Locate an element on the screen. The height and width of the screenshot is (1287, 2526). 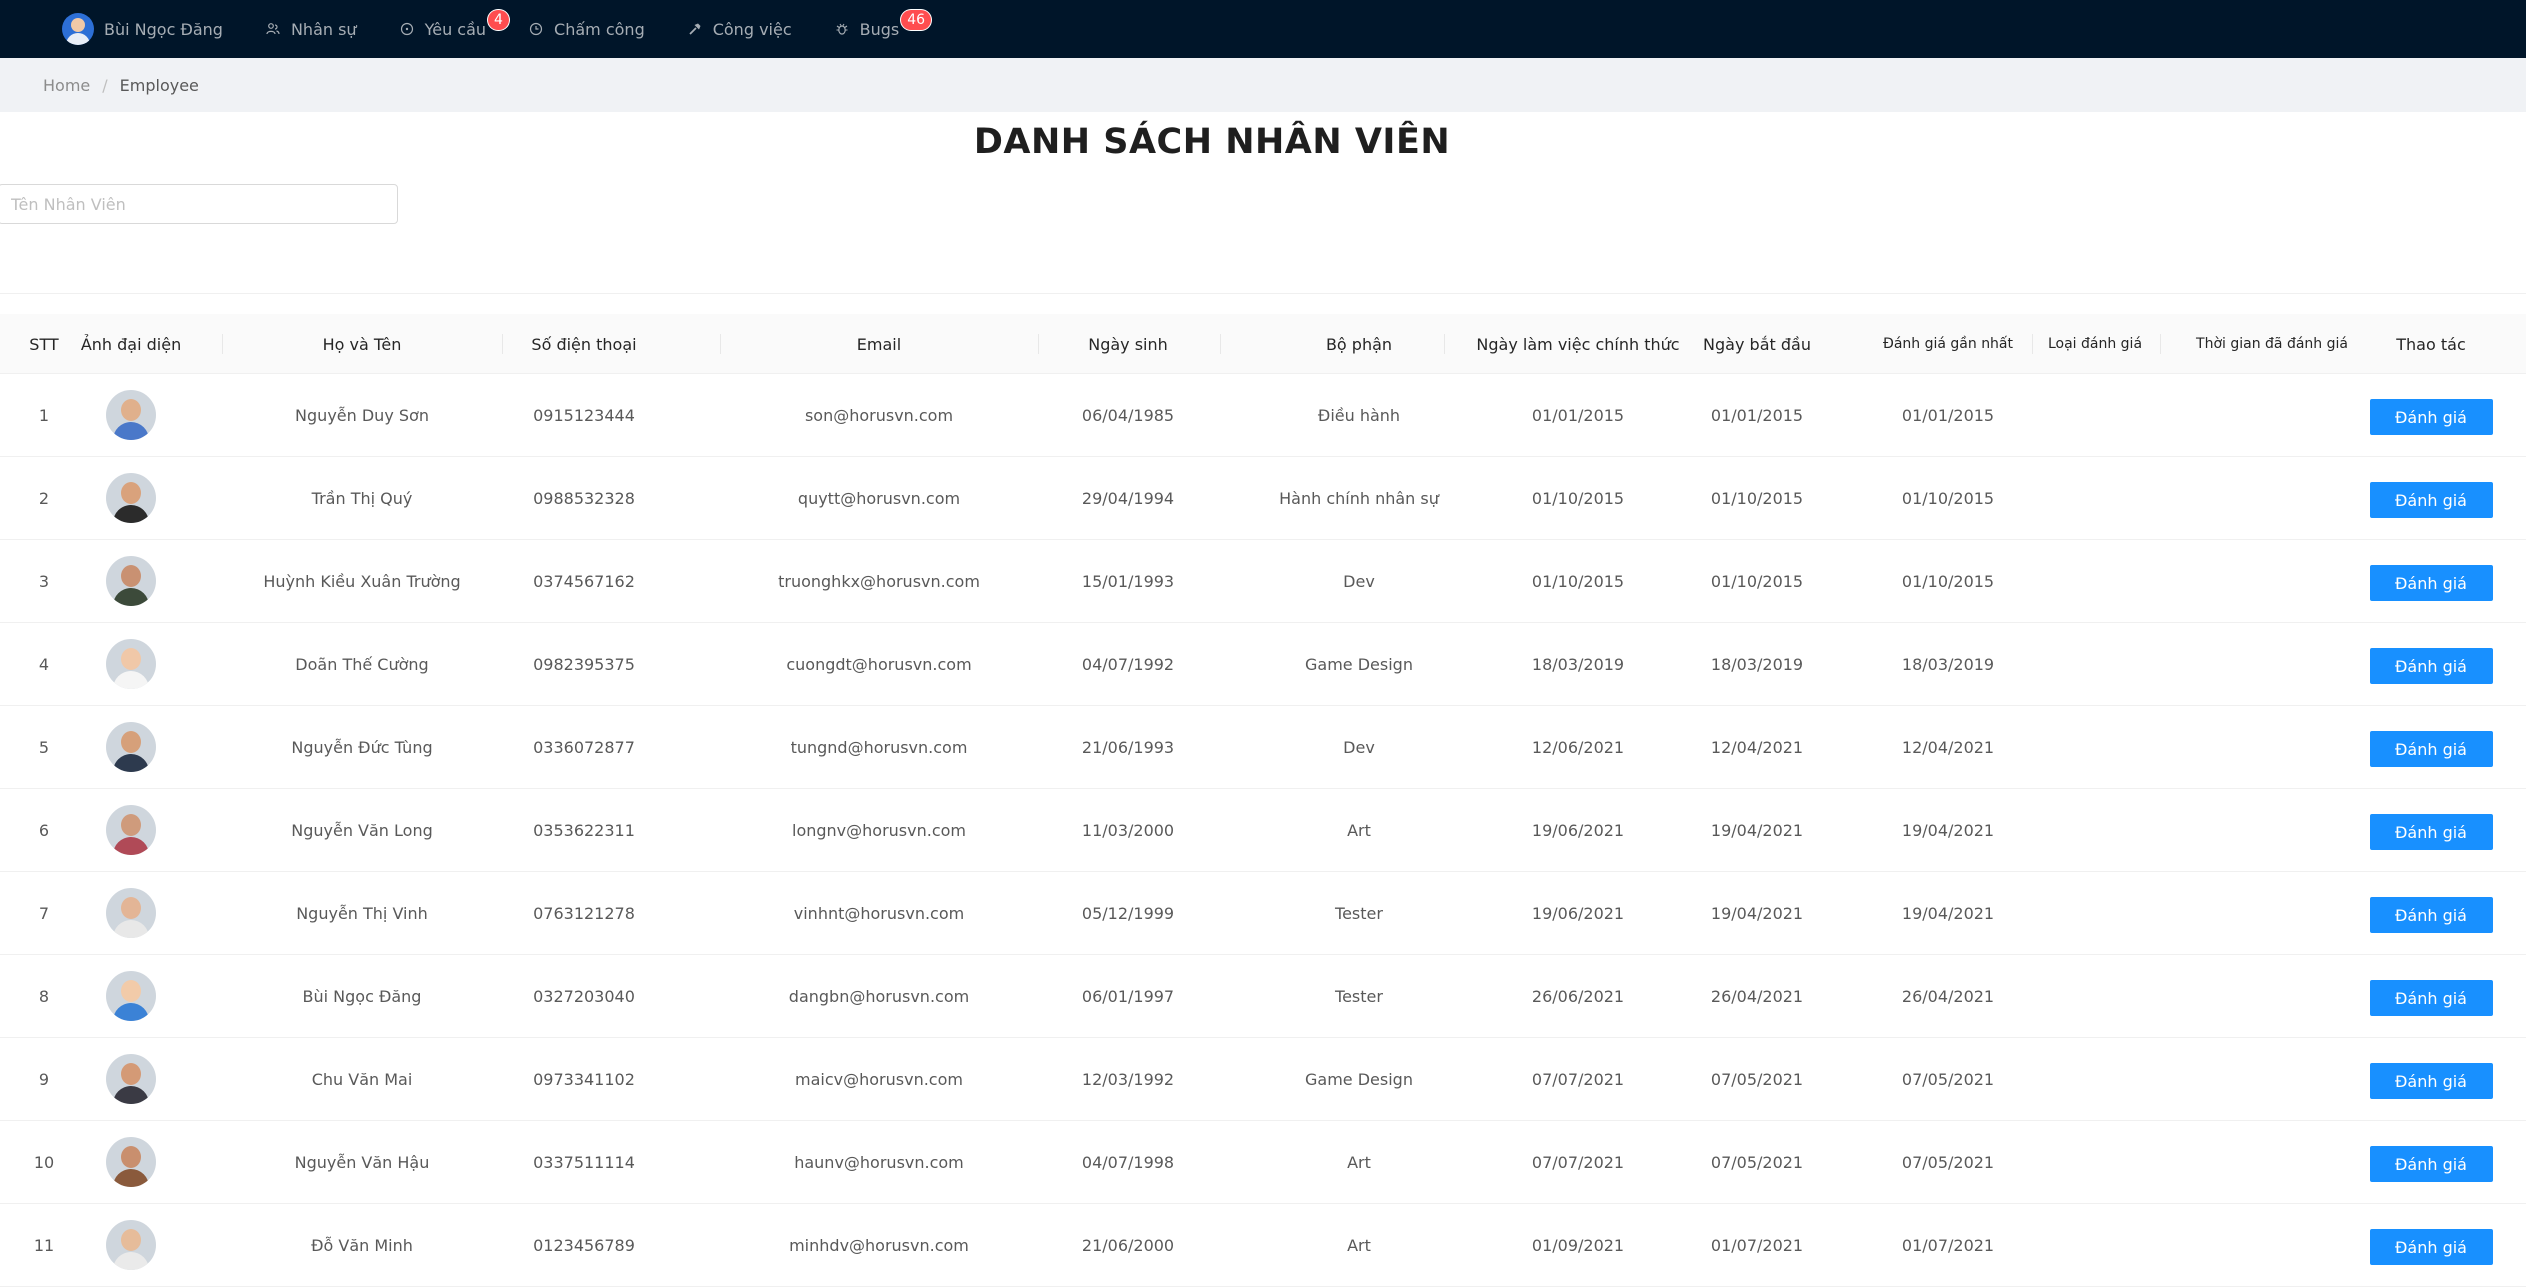
cell-start-date: 26/04/2021 is located at coordinates (1757, 996).